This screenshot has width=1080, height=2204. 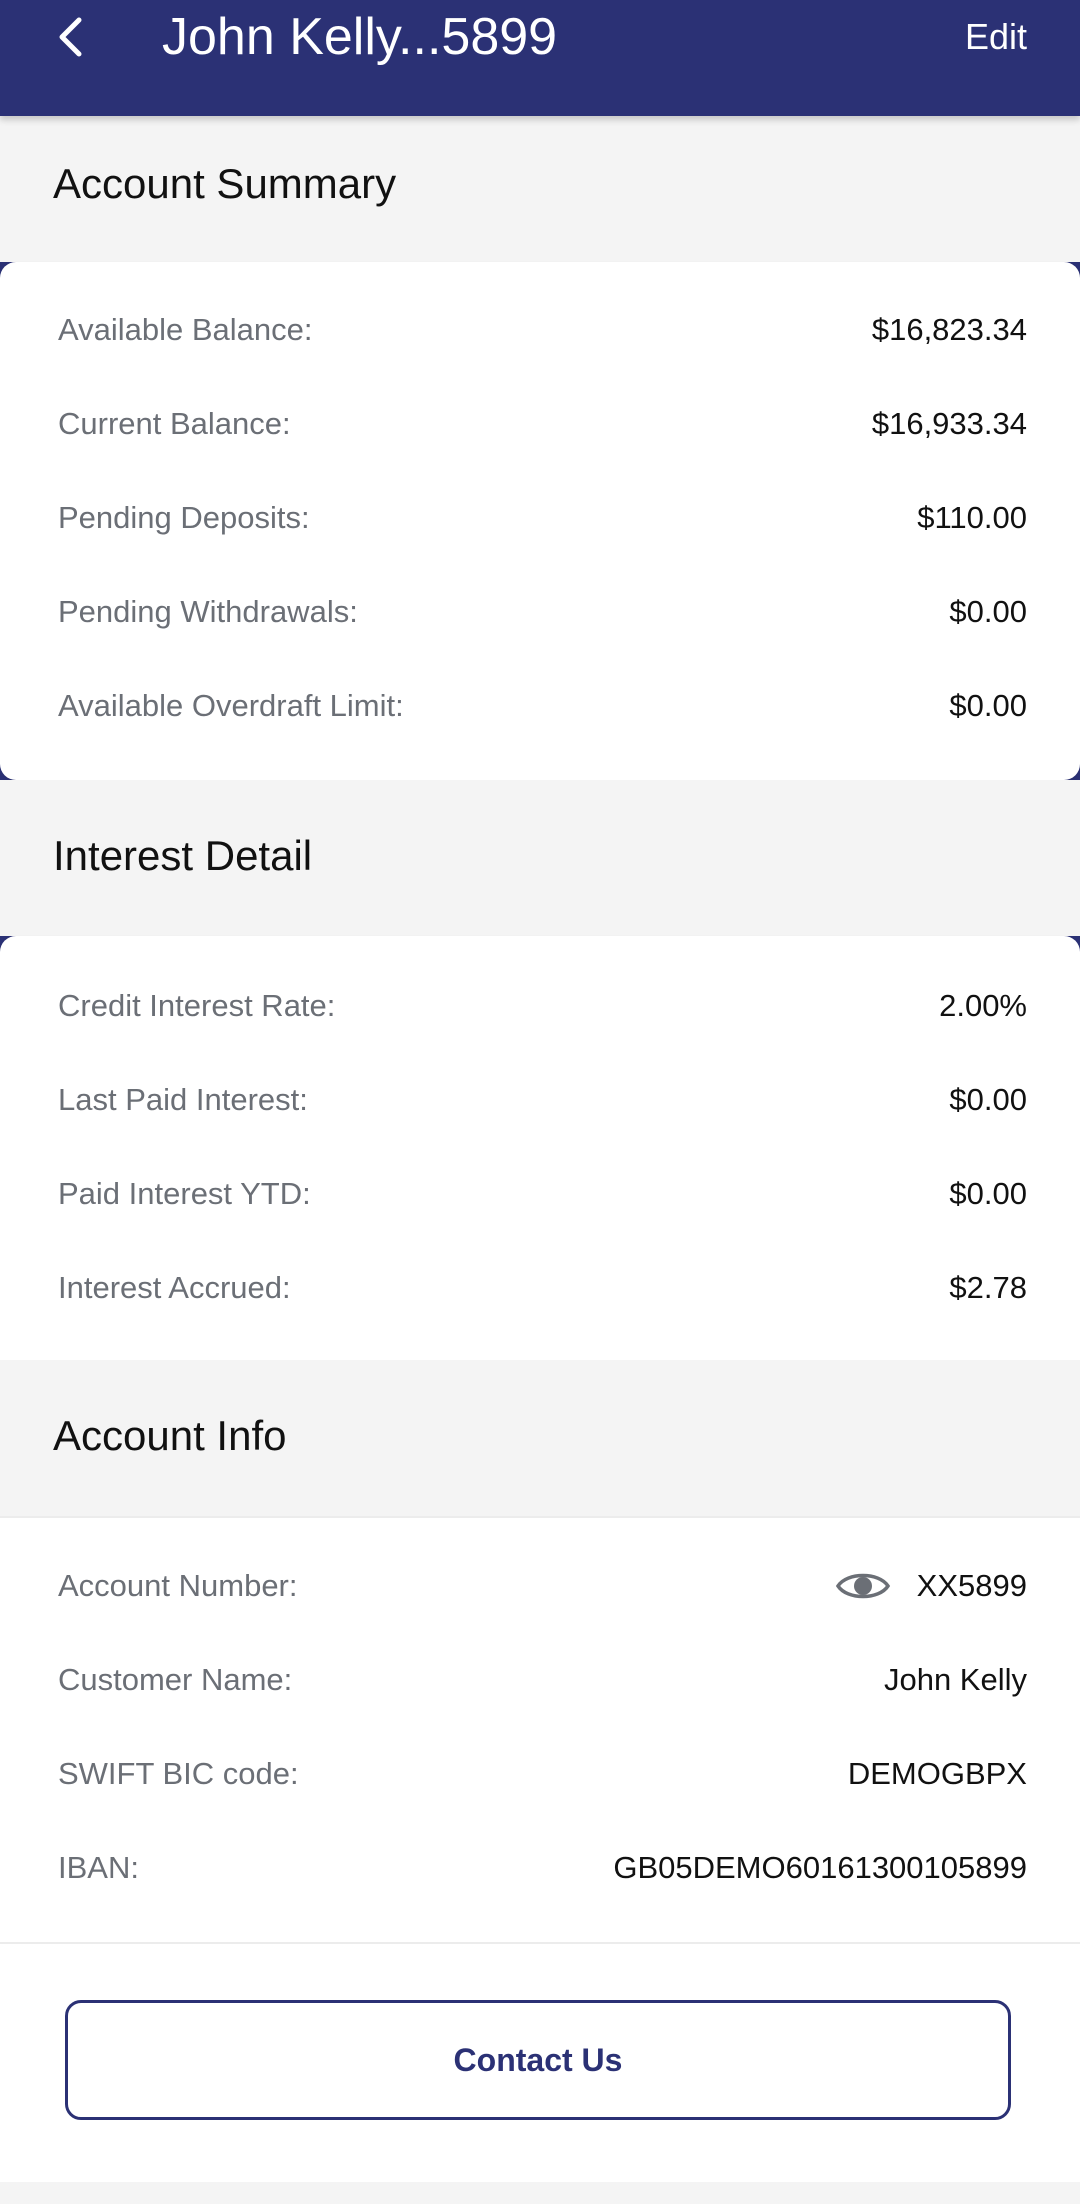 What do you see at coordinates (540, 858) in the screenshot?
I see `interest-detail-header: Interest Detail` at bounding box center [540, 858].